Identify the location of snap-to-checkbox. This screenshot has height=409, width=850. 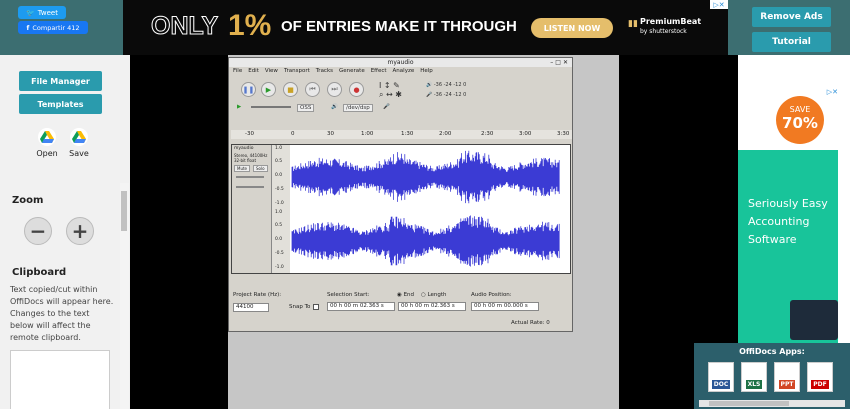
(316, 307).